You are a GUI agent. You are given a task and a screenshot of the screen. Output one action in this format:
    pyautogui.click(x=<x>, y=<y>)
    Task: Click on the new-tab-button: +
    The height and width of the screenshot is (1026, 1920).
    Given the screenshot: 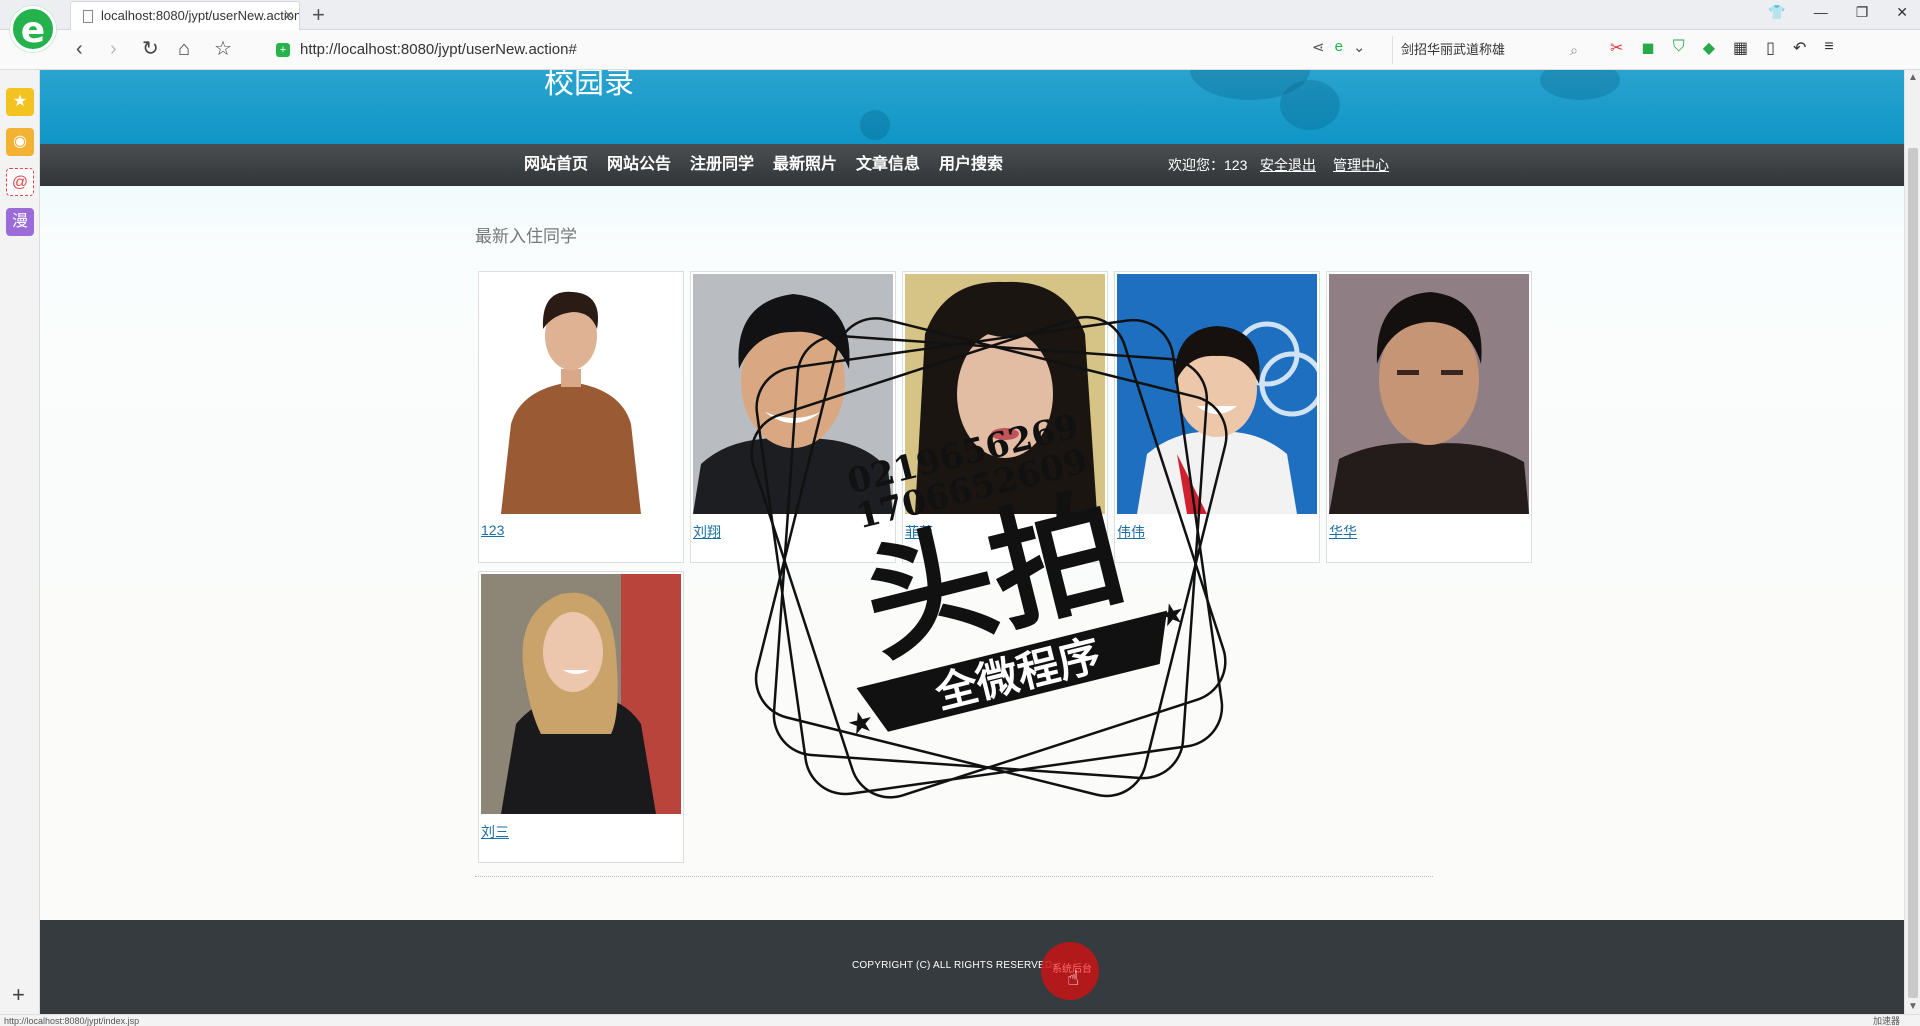 What is the action you would take?
    pyautogui.click(x=318, y=15)
    